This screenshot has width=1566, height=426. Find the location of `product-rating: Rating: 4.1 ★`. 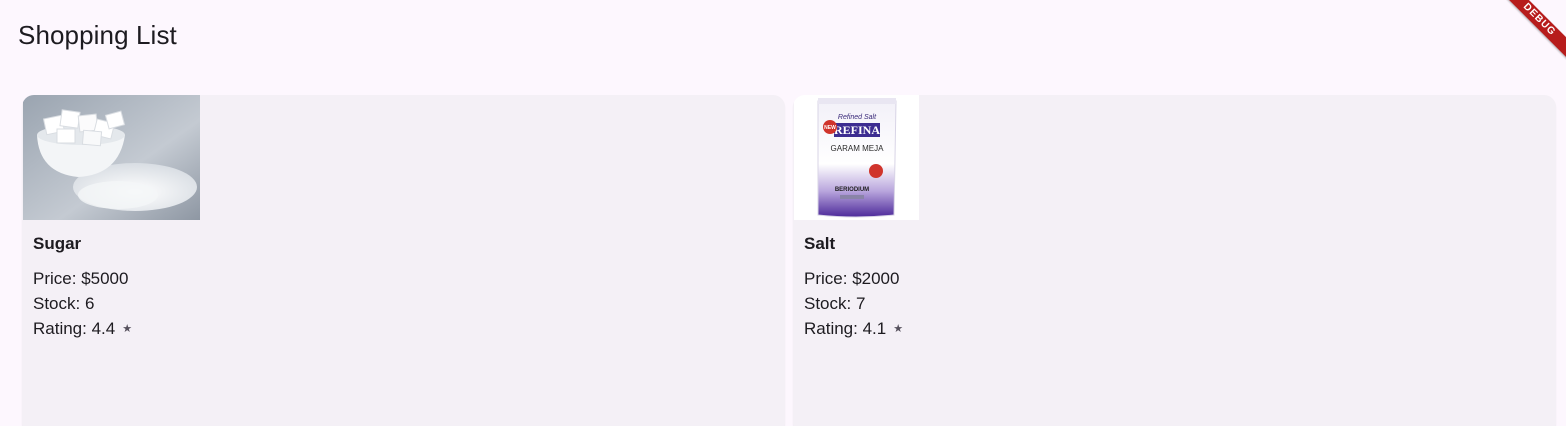

product-rating: Rating: 4.1 ★ is located at coordinates (853, 329).